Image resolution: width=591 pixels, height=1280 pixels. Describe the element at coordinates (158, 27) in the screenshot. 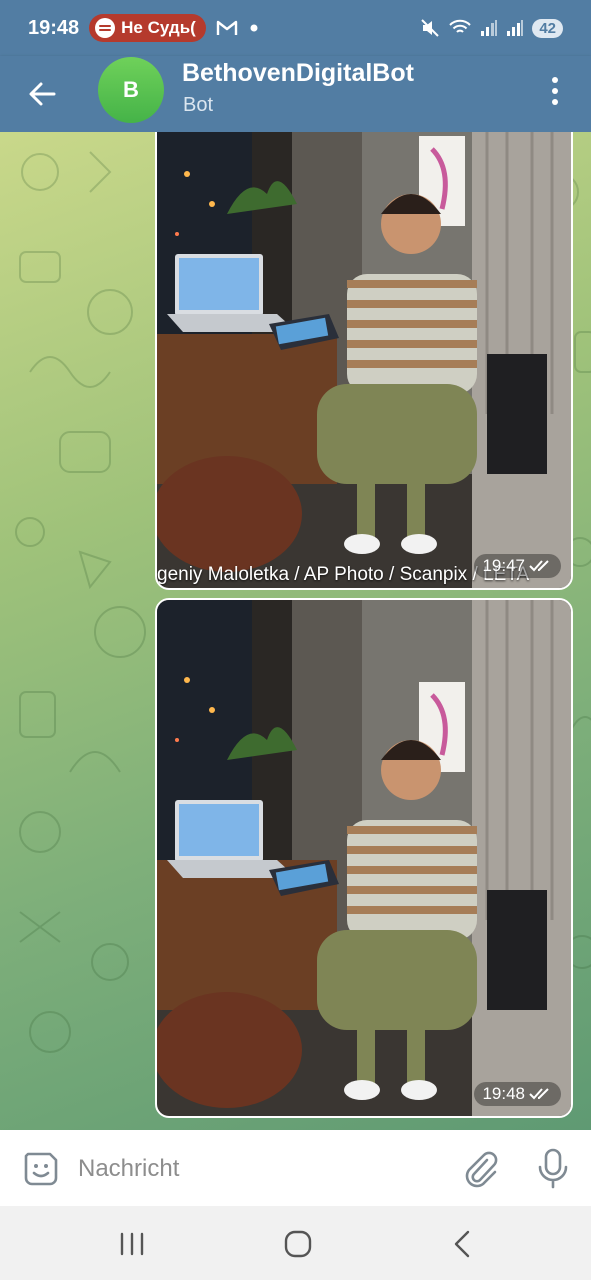

I see `media-title: Не Судь(` at that location.